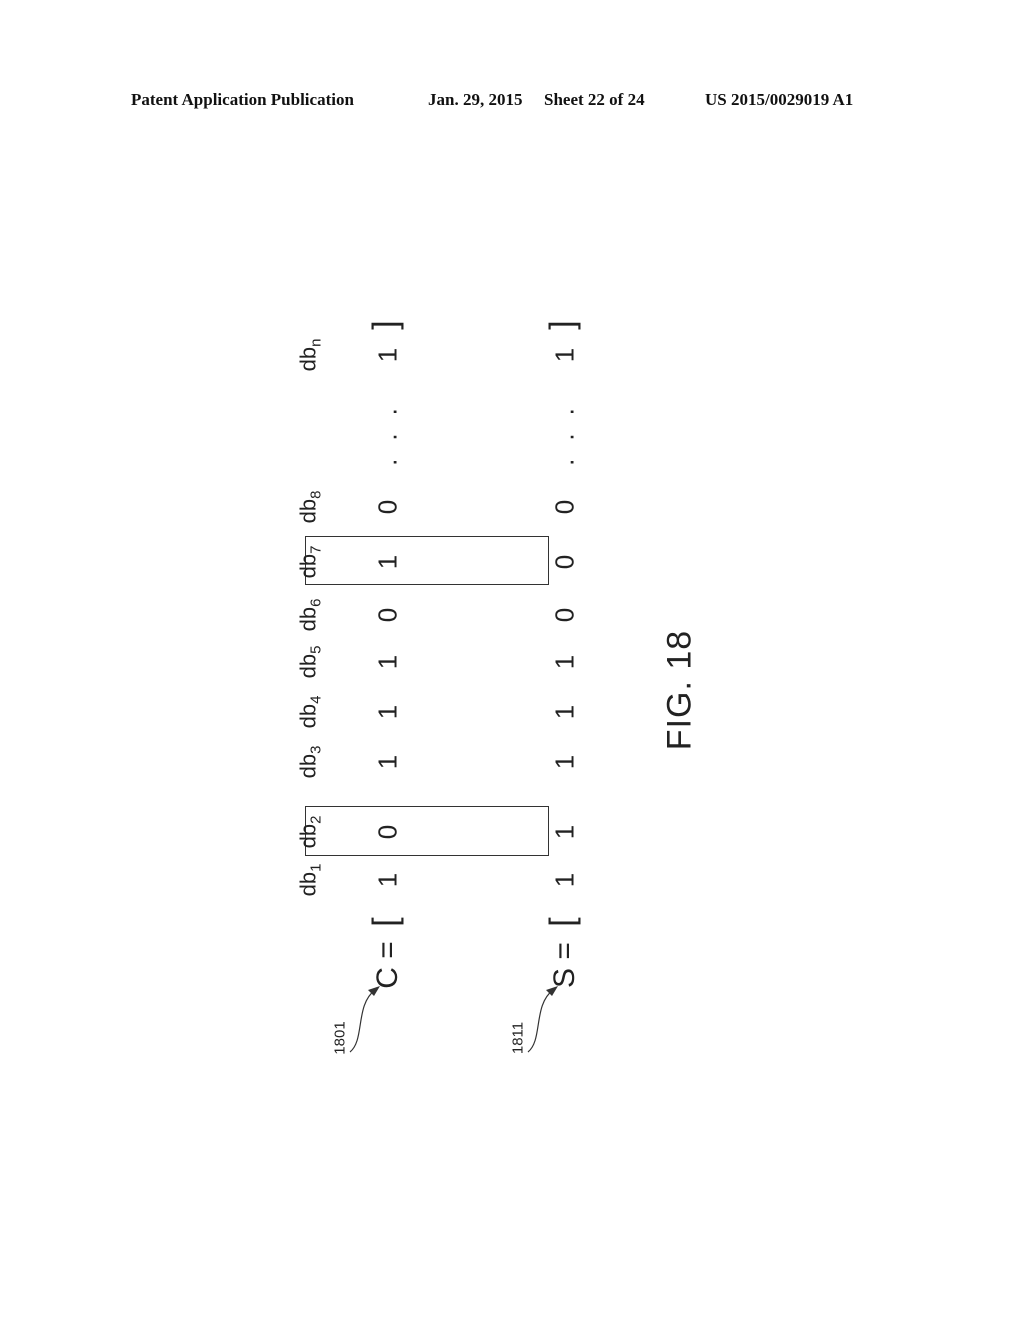 This screenshot has height=1320, width=1024. What do you see at coordinates (594, 99) in the screenshot?
I see `sheet-number: Sheet 22 of 24` at bounding box center [594, 99].